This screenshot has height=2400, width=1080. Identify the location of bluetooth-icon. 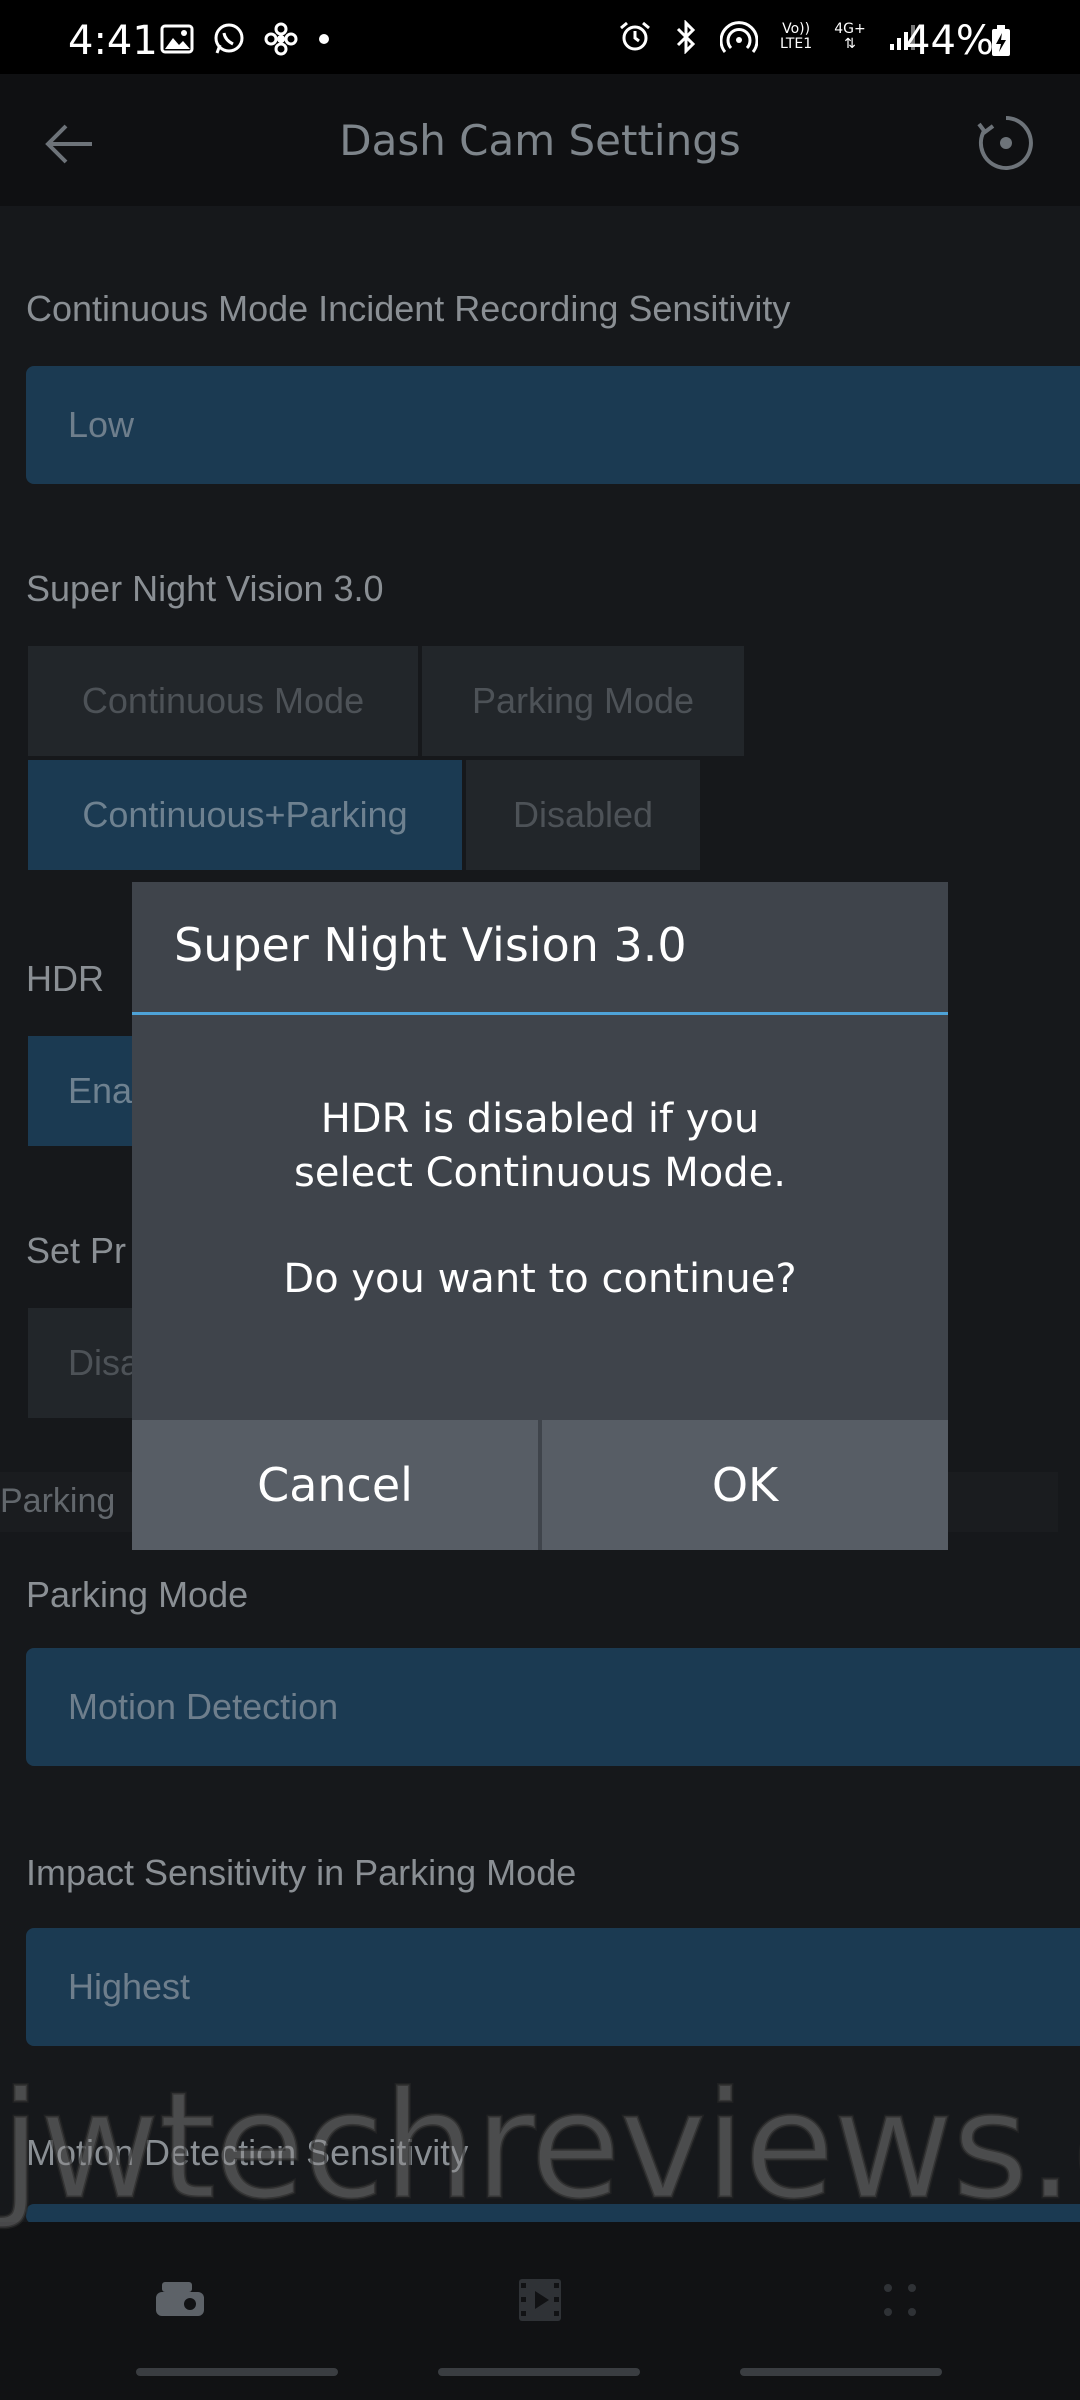
(686, 37).